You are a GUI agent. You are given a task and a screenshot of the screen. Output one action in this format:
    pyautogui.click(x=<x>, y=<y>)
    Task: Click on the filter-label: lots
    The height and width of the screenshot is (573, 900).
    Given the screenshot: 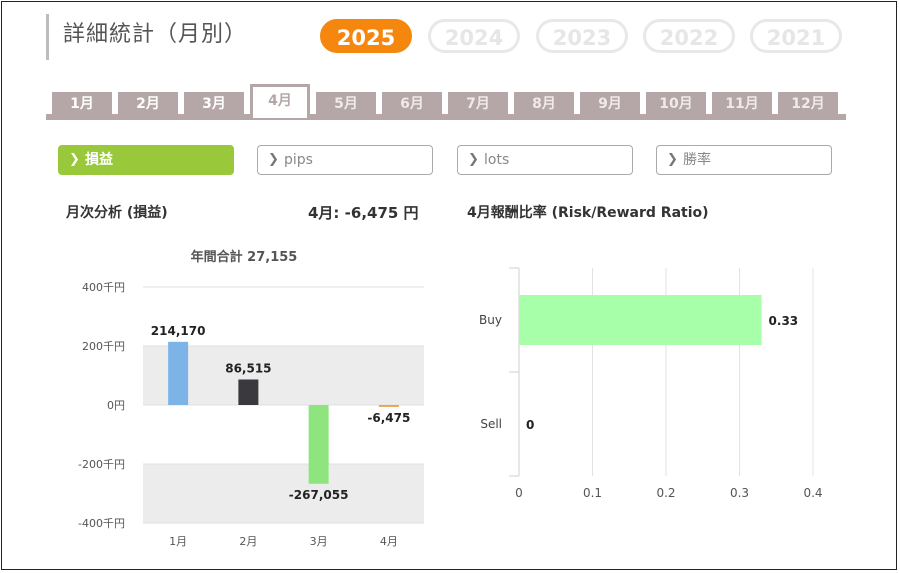 What is the action you would take?
    pyautogui.click(x=497, y=160)
    